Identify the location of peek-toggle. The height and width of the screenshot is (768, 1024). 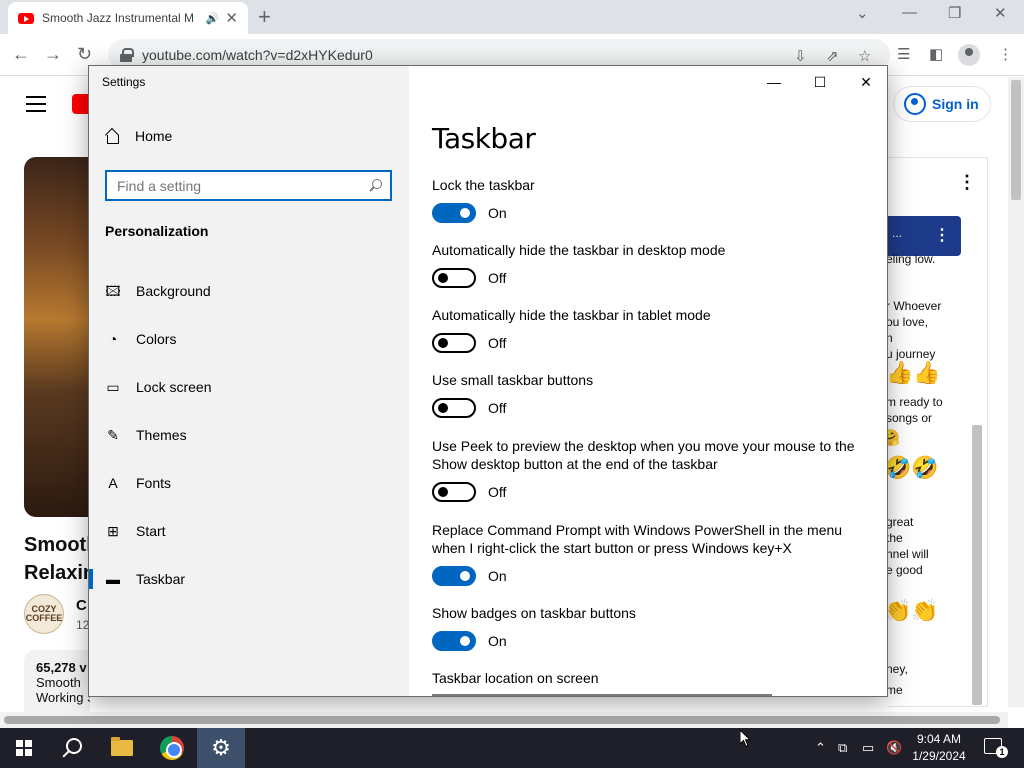
(454, 492).